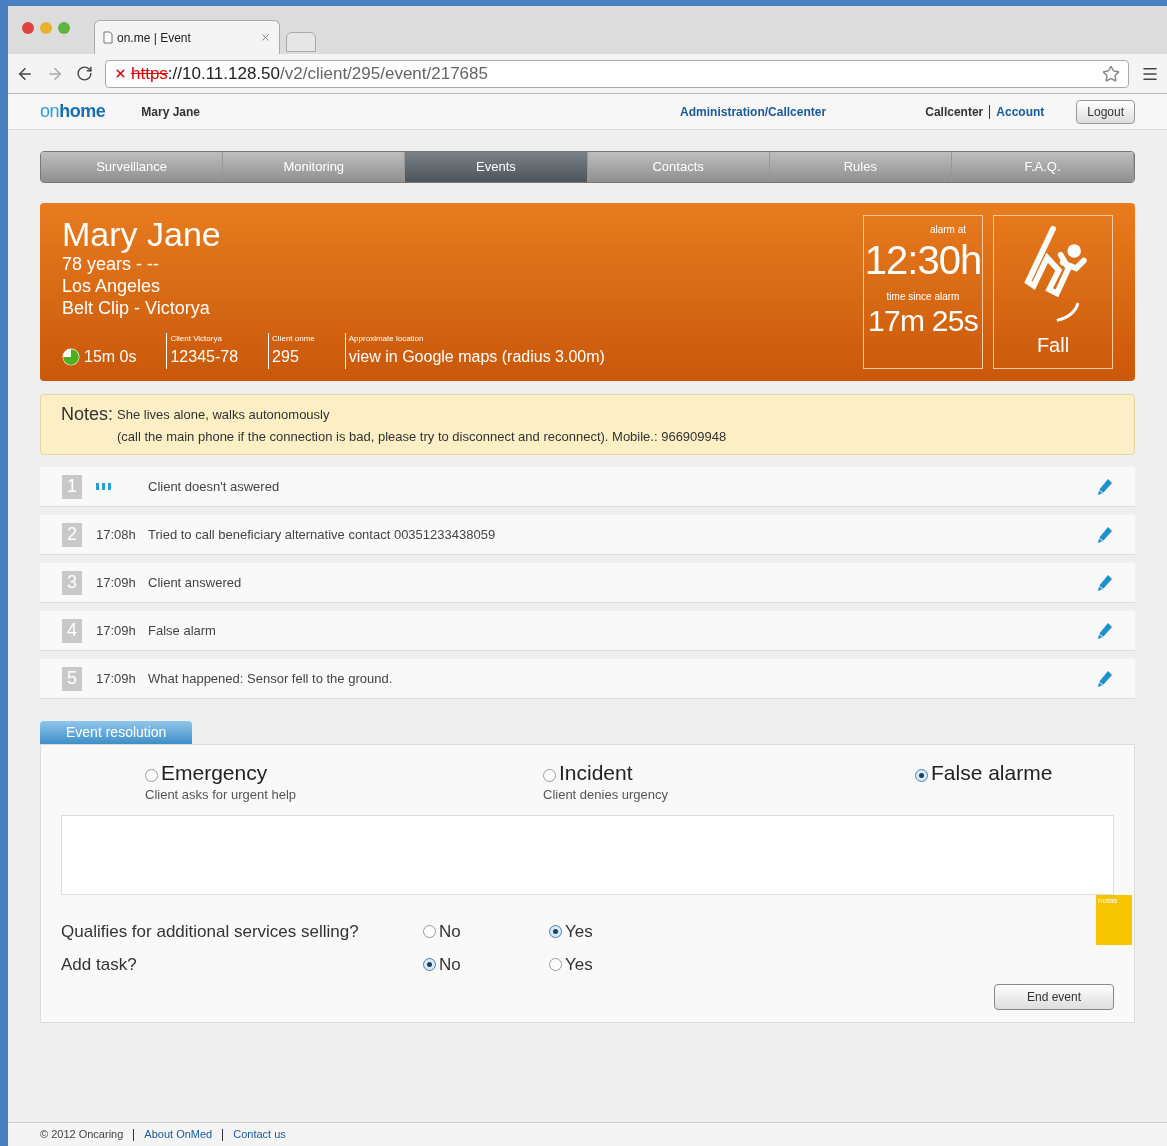 The height and width of the screenshot is (1146, 1167). What do you see at coordinates (322, 534) in the screenshot?
I see `event-text: Tried to call beneficiary alternative contact 00351233438059` at bounding box center [322, 534].